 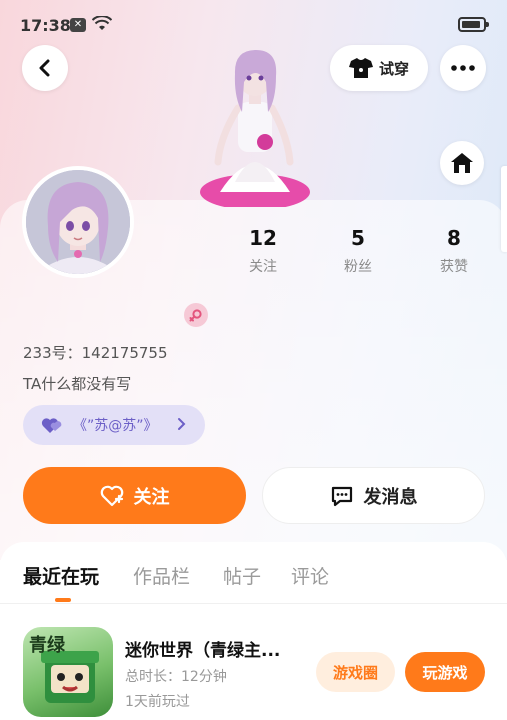 What do you see at coordinates (176, 677) in the screenshot?
I see `game-duration: 总时长：12分钟` at bounding box center [176, 677].